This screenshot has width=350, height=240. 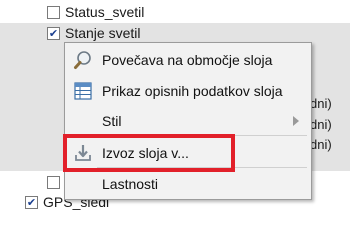 I want to click on menu-item-label: Stil, so click(x=112, y=121).